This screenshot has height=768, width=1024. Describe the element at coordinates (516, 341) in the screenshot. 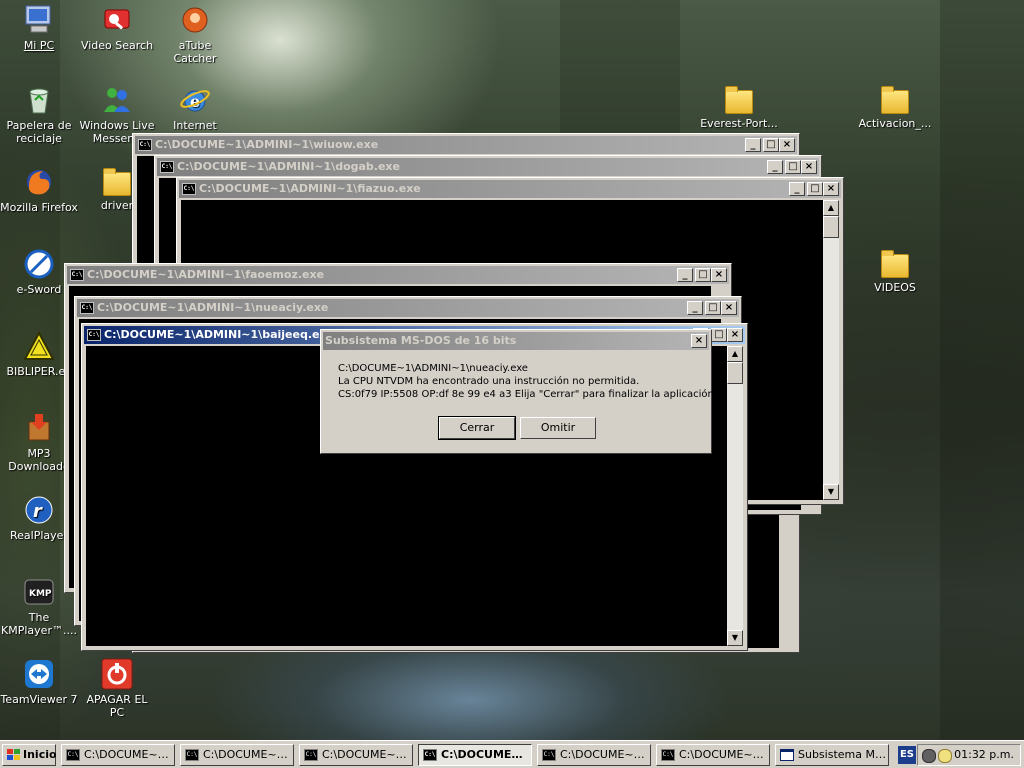

I see `dialog-titlebar: Subsistema MS-DOS de 16 bits ×` at that location.